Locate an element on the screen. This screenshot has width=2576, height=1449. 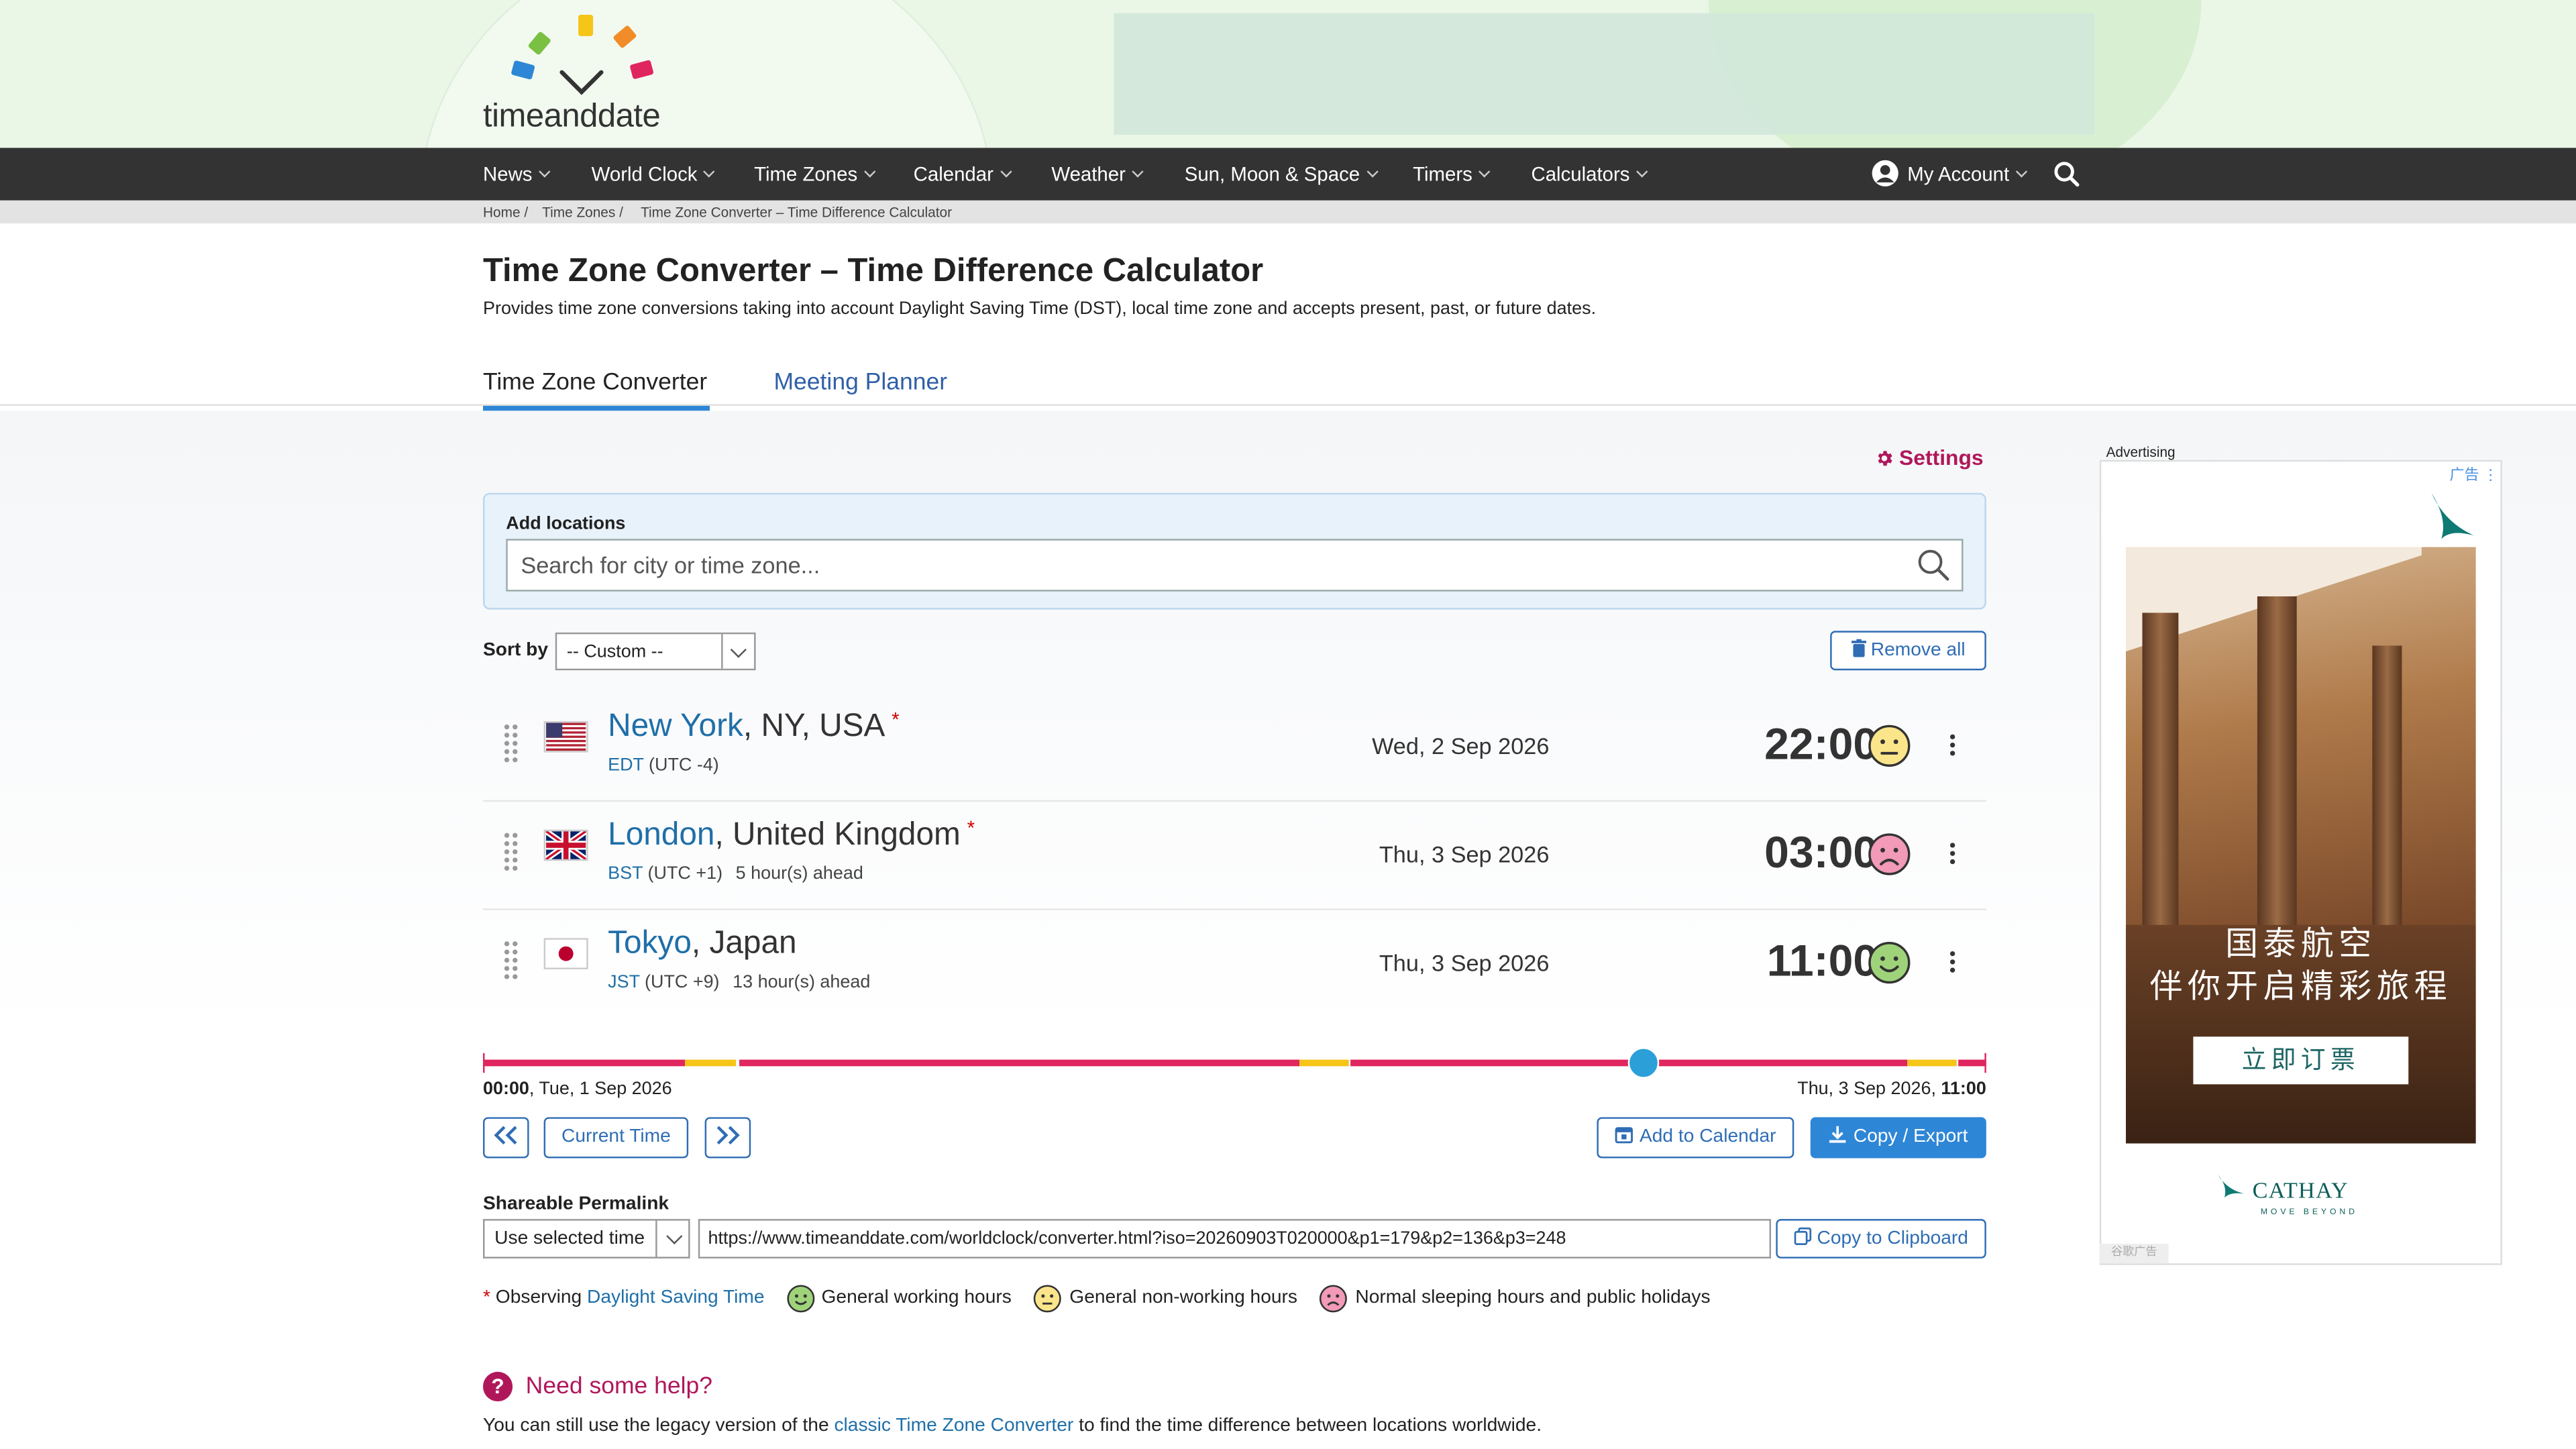
nav-item-weather: Weather is located at coordinates (1097, 174).